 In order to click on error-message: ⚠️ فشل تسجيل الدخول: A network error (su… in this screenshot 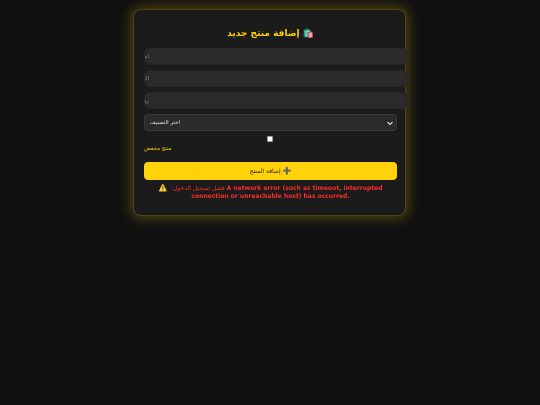, I will do `click(270, 192)`.